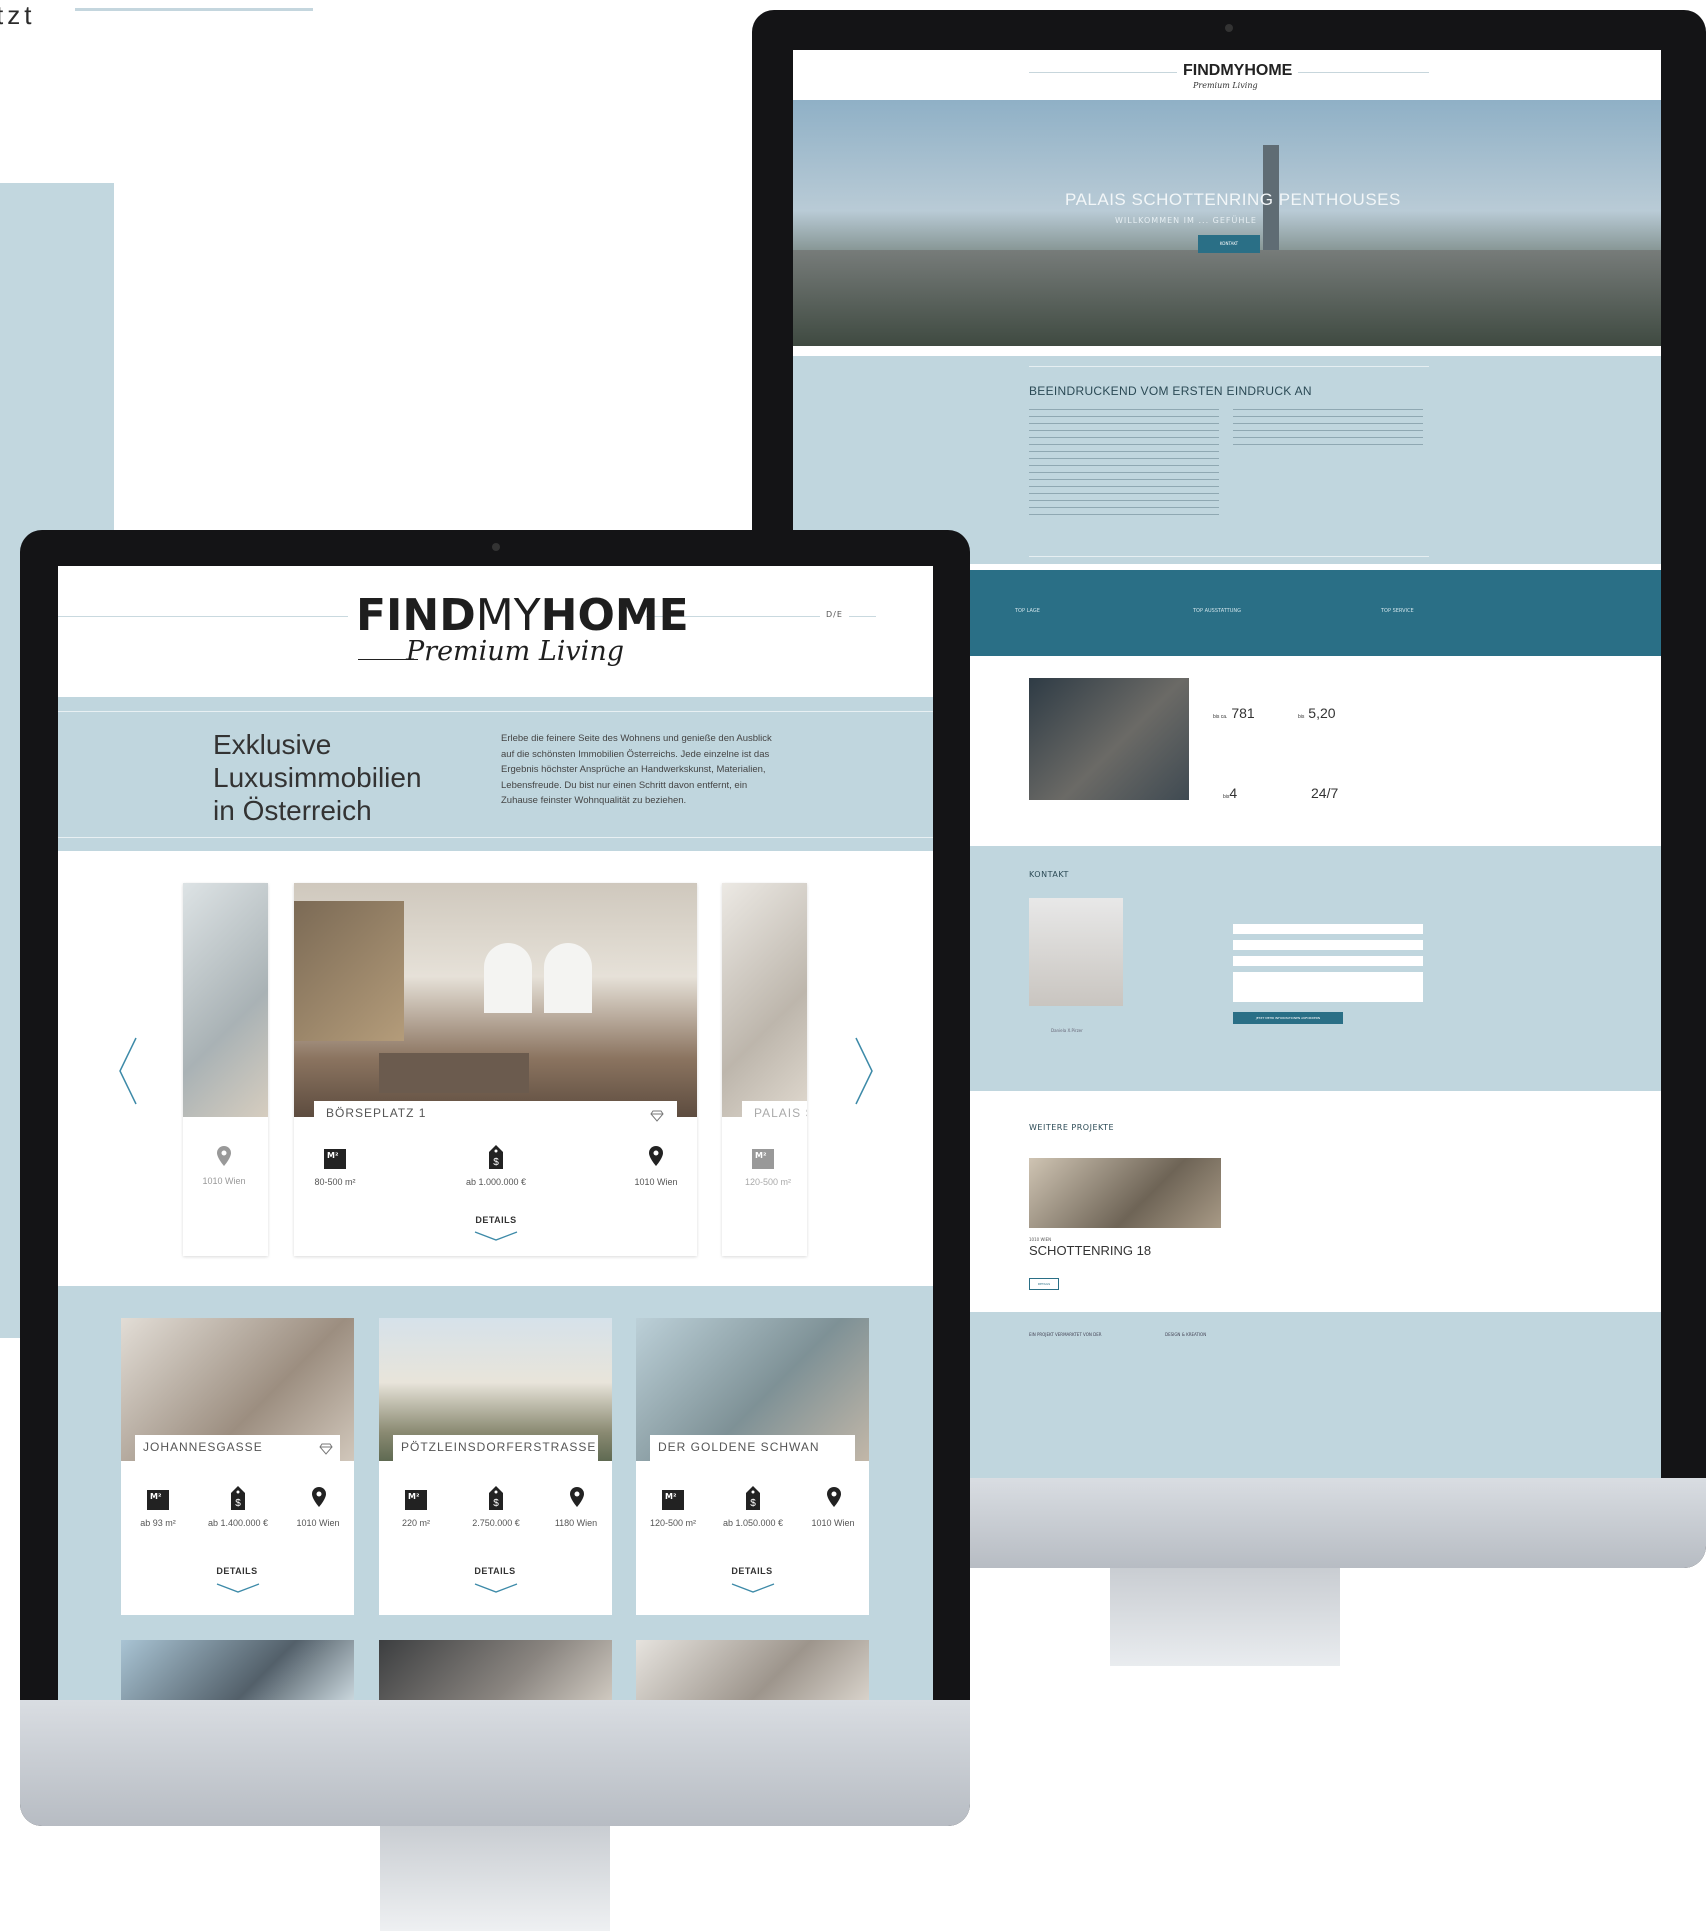  Describe the element at coordinates (1229, 244) in the screenshot. I see `back-hero-button: KONTAKT` at that location.